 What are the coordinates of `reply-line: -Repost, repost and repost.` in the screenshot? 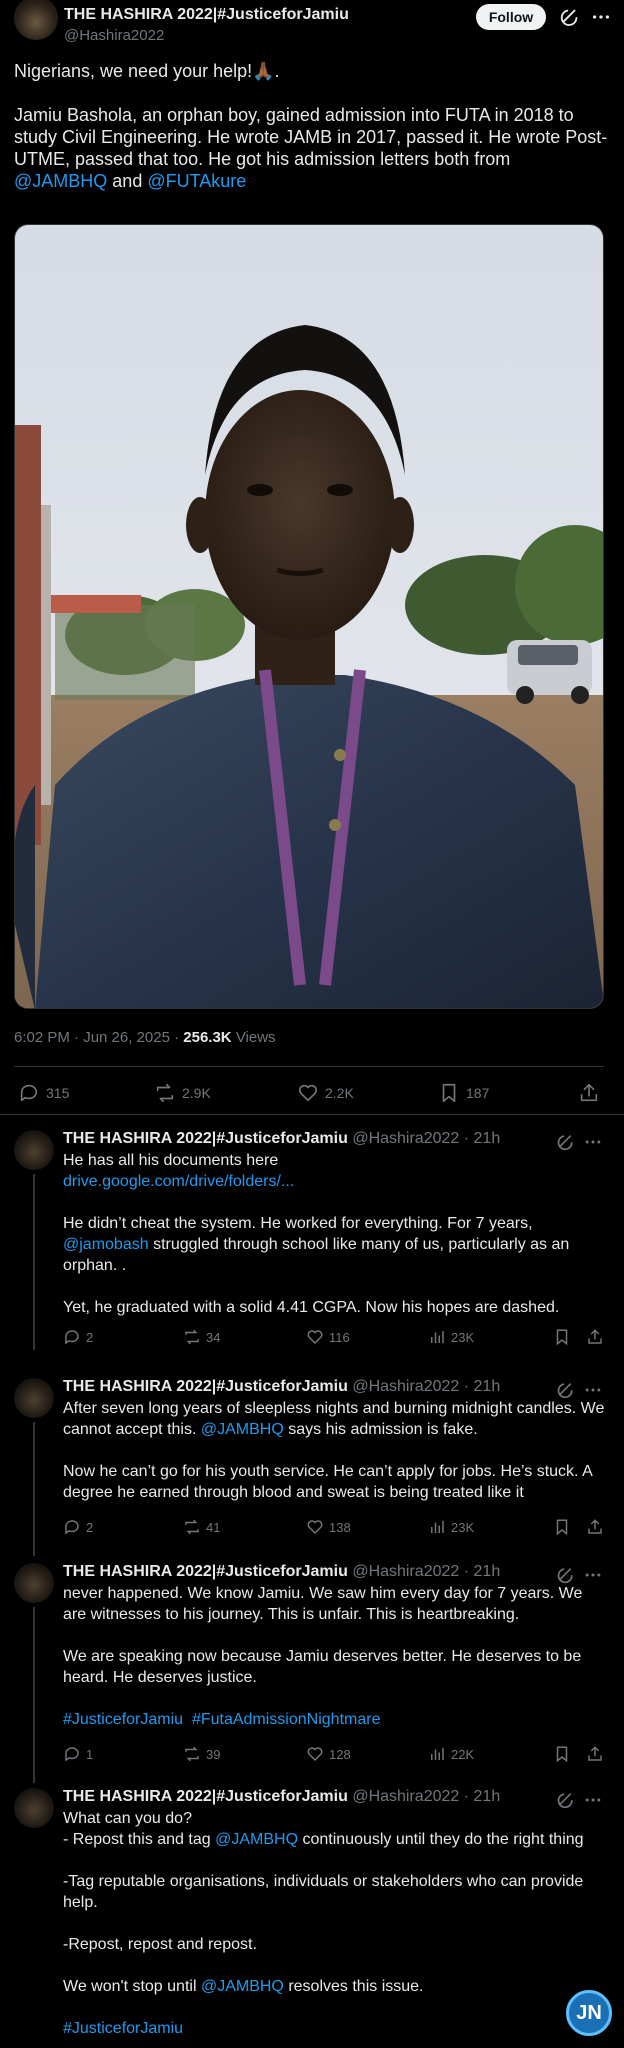 It's located at (160, 1944).